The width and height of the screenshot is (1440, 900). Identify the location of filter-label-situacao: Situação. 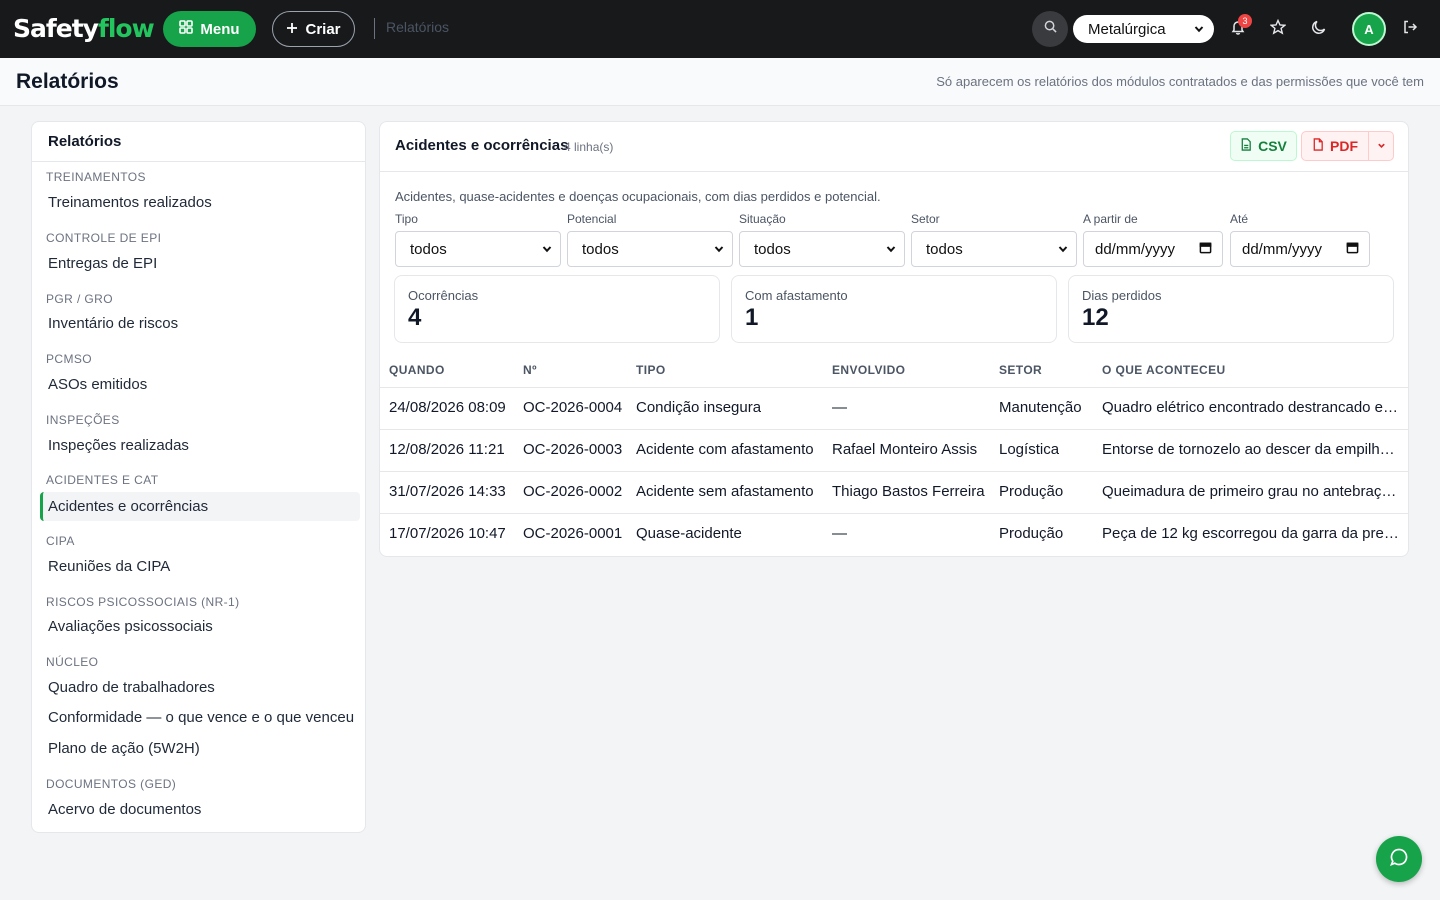
(762, 219).